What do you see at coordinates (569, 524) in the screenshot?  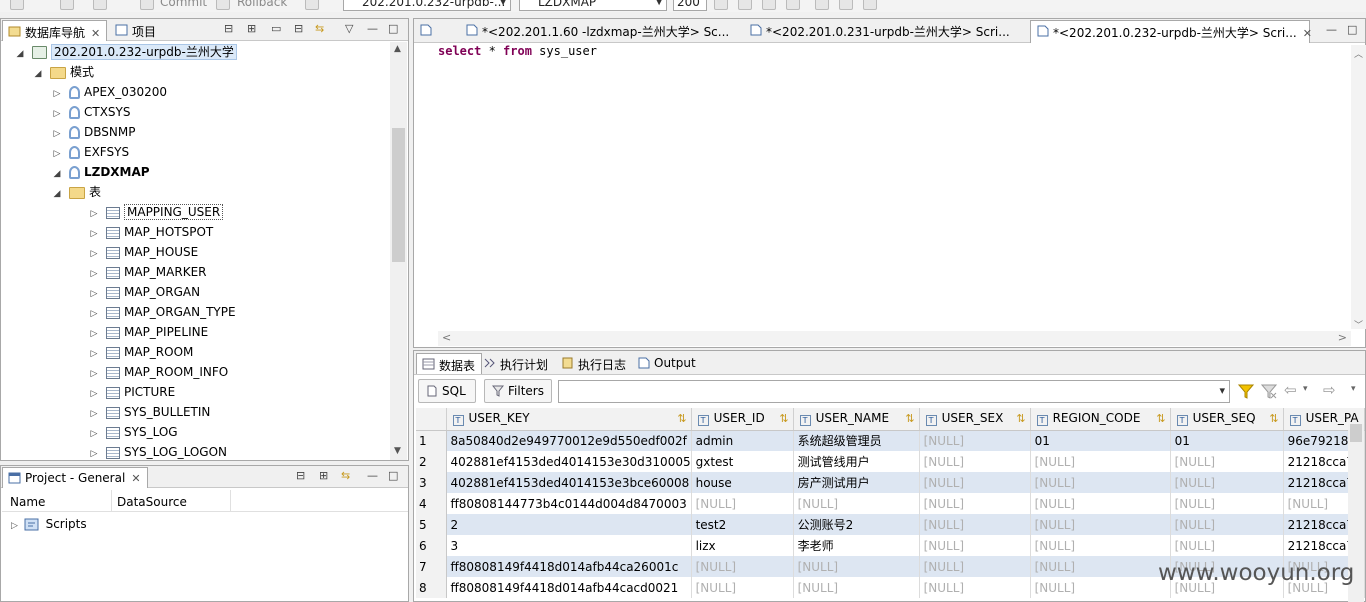 I see `table-cell: 2` at bounding box center [569, 524].